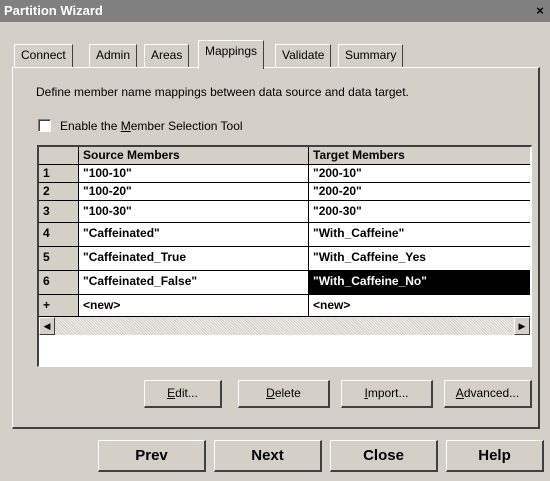 This screenshot has height=481, width=550. I want to click on table-row: 3 "100-30" "200-30", so click(284, 212).